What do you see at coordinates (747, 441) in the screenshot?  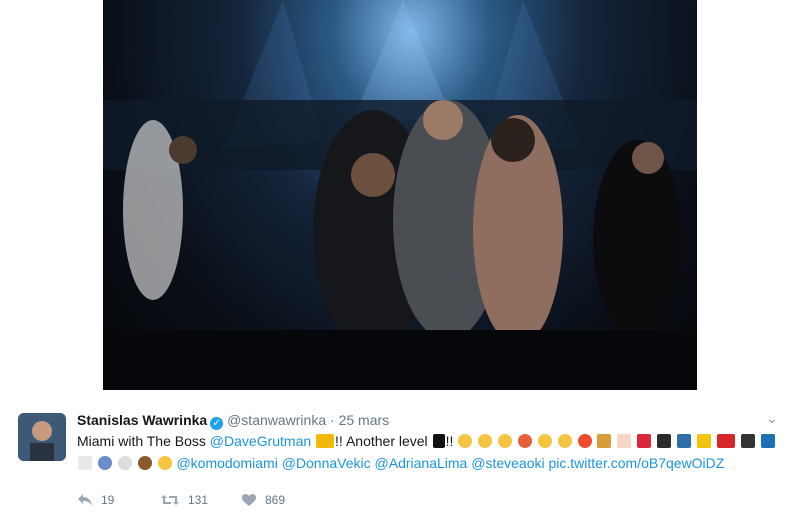 I see `camera-emoji-icon` at bounding box center [747, 441].